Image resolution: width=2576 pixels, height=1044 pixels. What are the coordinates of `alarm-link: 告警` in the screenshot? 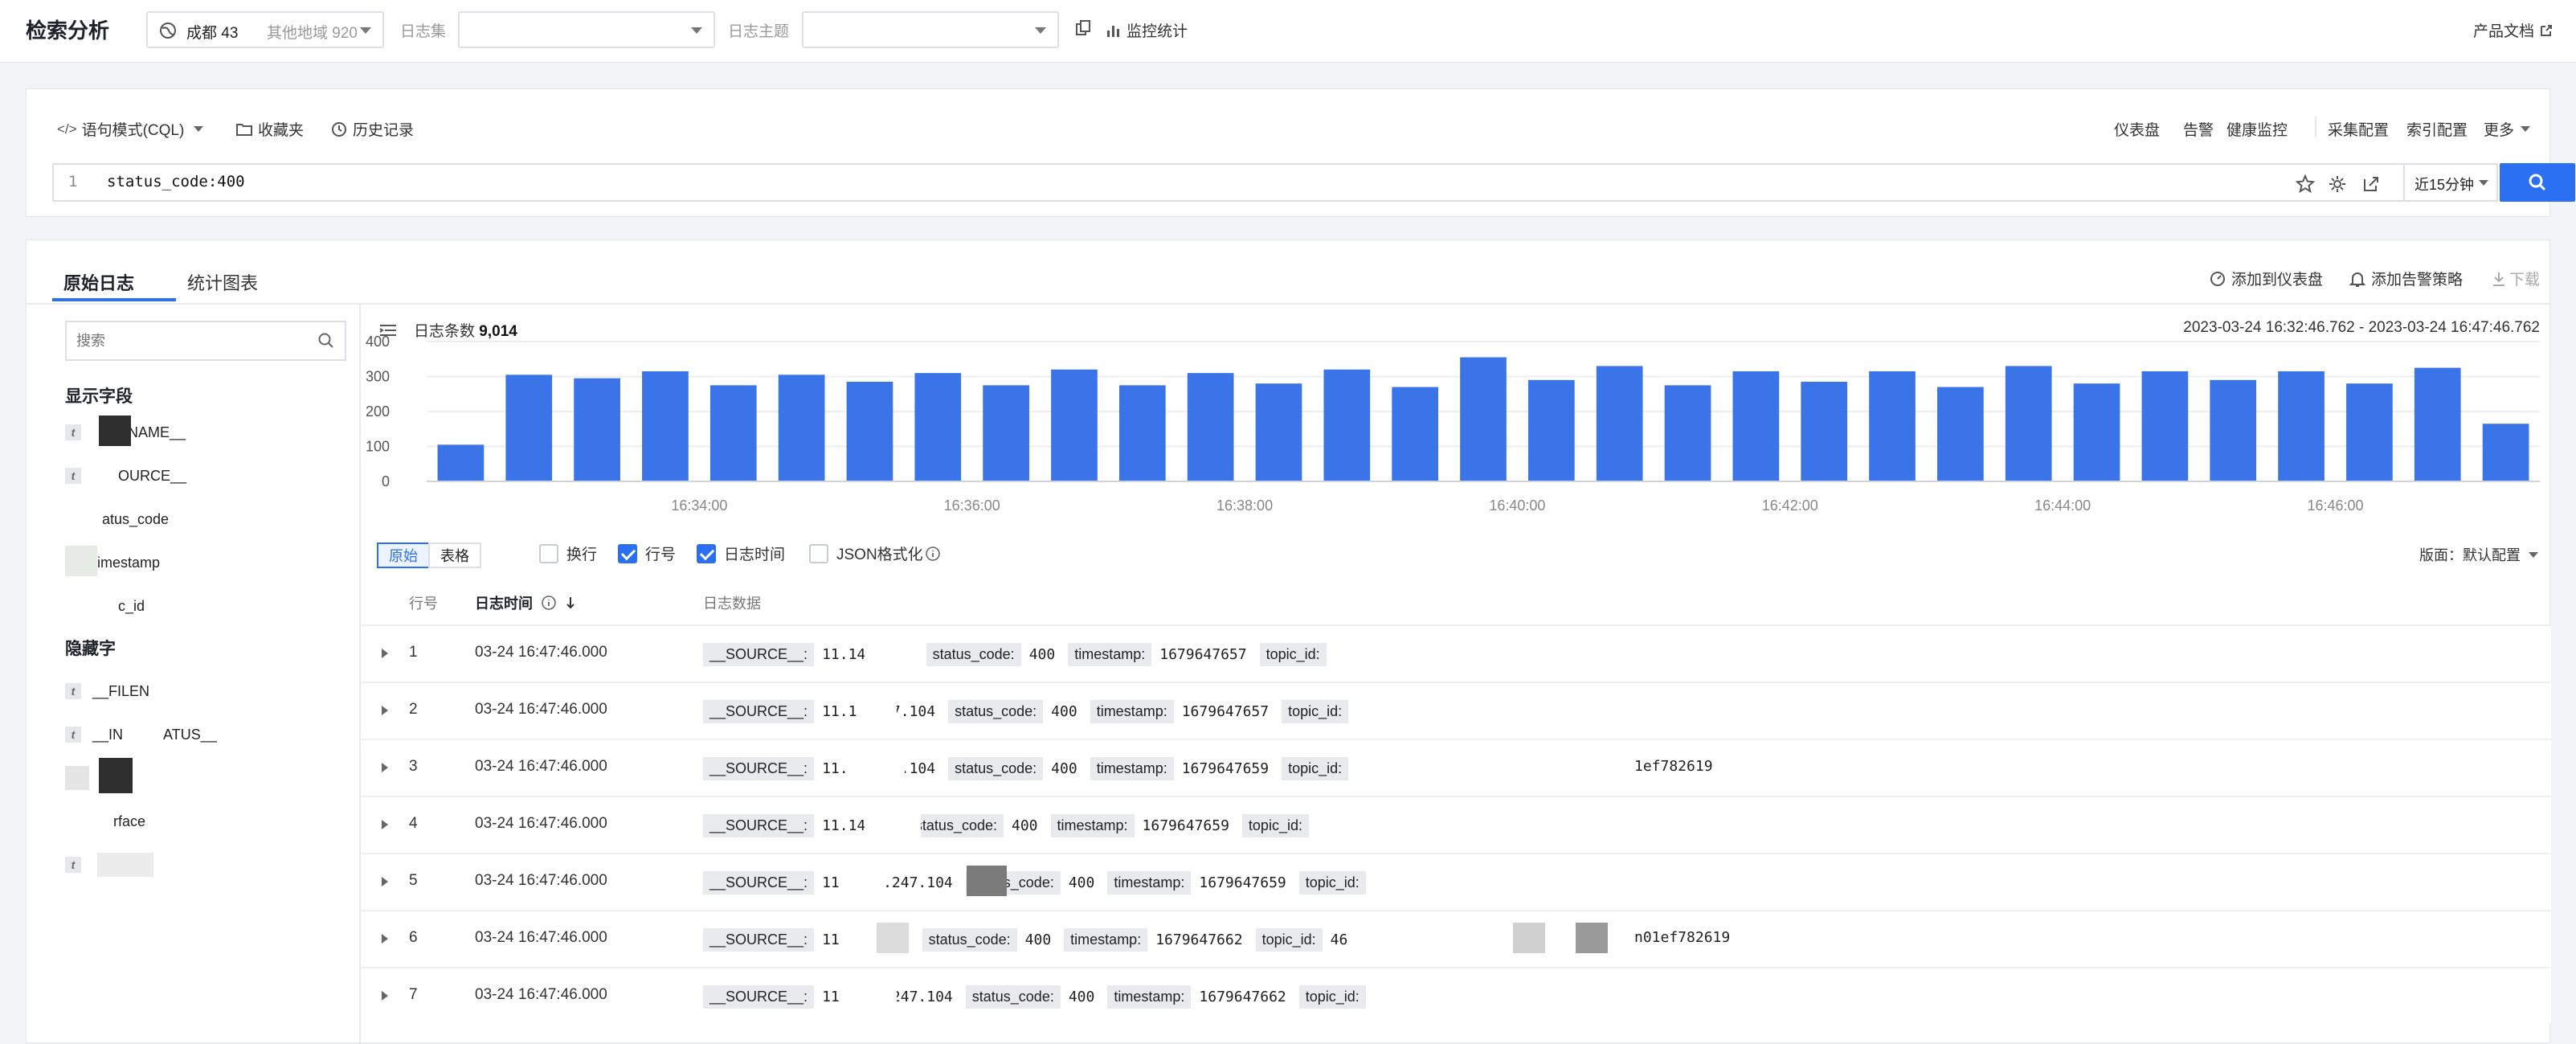 It's located at (2199, 129).